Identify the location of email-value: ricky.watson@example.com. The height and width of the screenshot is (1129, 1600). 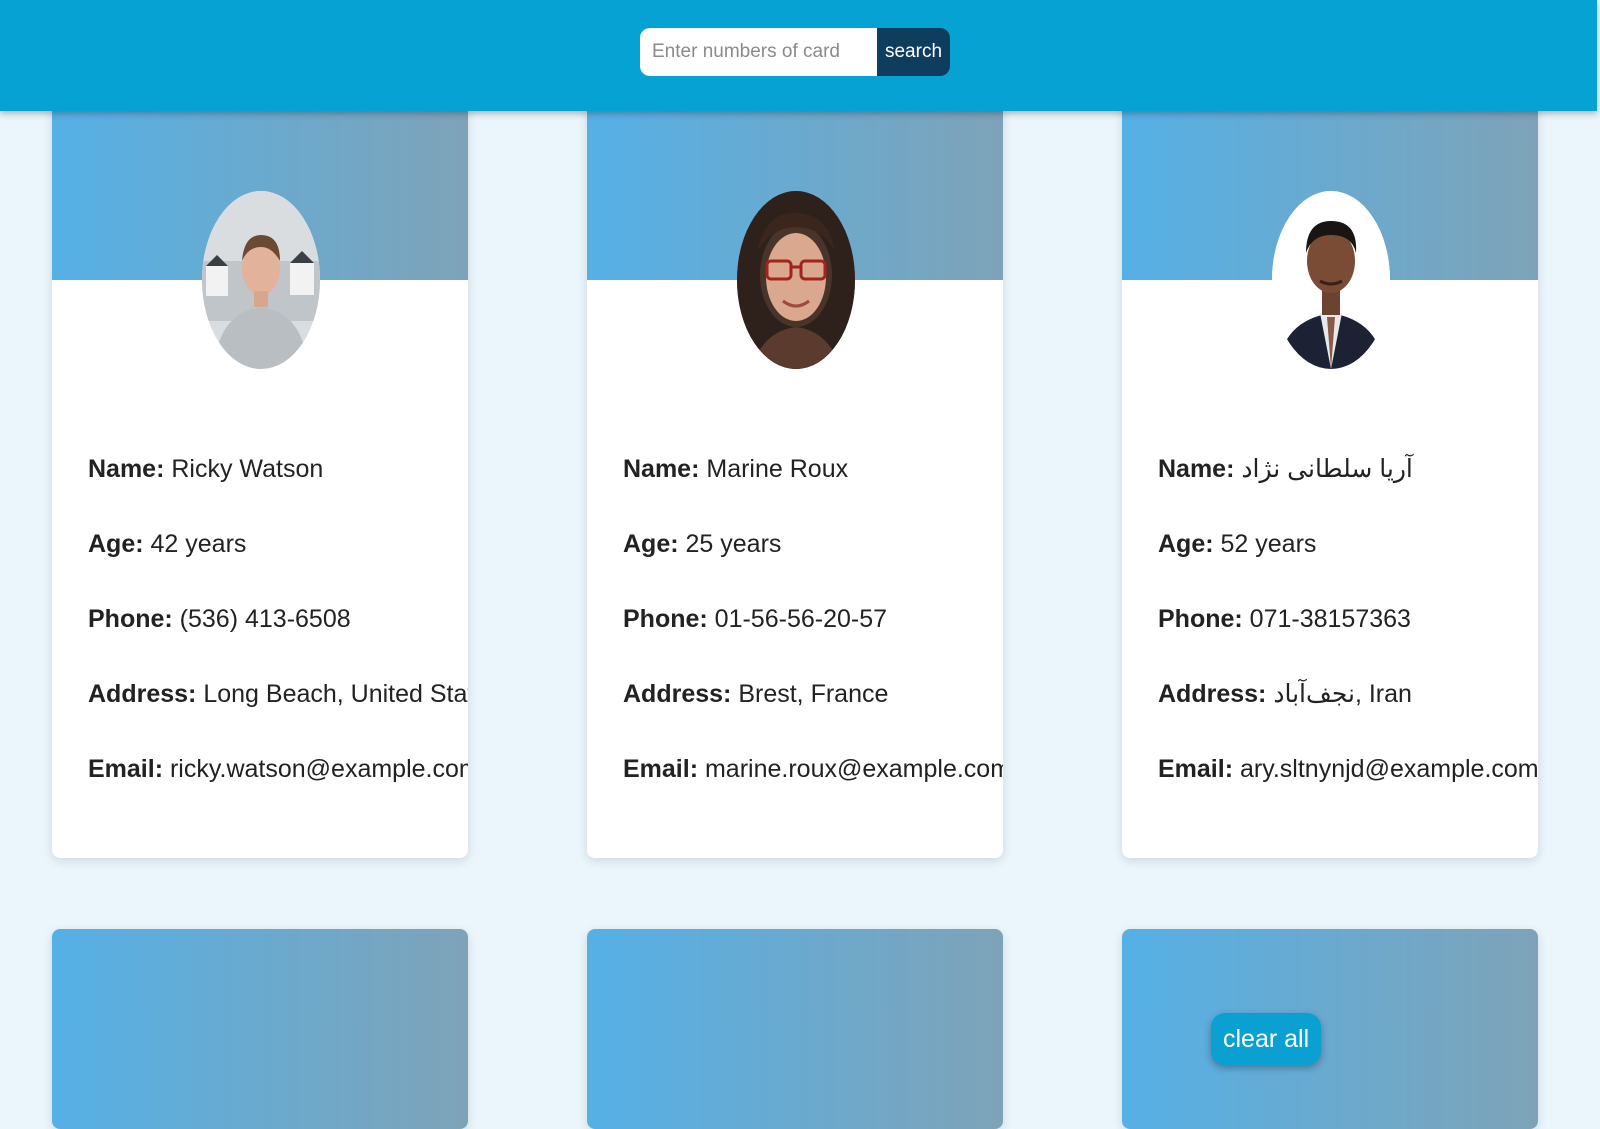
(318, 769).